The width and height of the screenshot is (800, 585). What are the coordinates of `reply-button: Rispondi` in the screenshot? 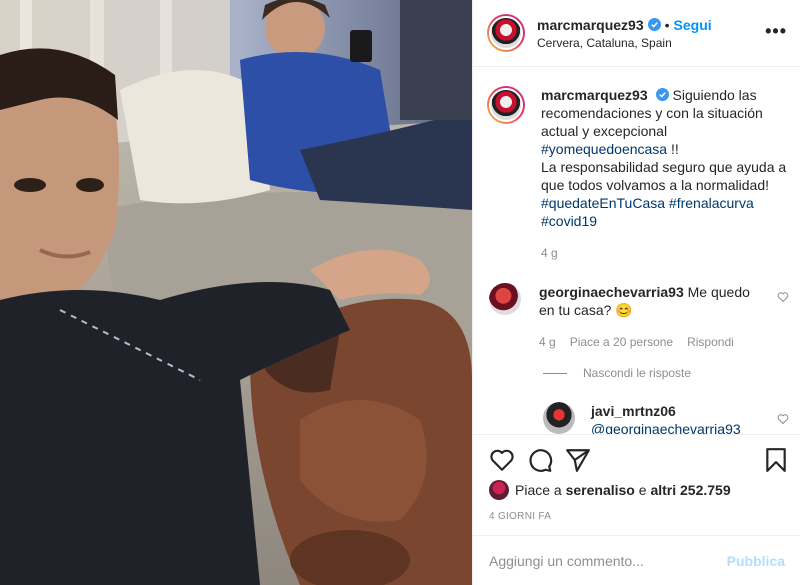 It's located at (710, 342).